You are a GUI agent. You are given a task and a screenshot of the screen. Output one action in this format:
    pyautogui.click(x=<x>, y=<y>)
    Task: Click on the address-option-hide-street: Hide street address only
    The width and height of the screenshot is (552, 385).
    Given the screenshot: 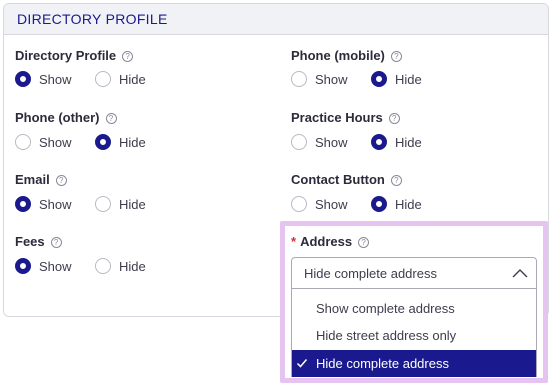 What is the action you would take?
    pyautogui.click(x=414, y=335)
    